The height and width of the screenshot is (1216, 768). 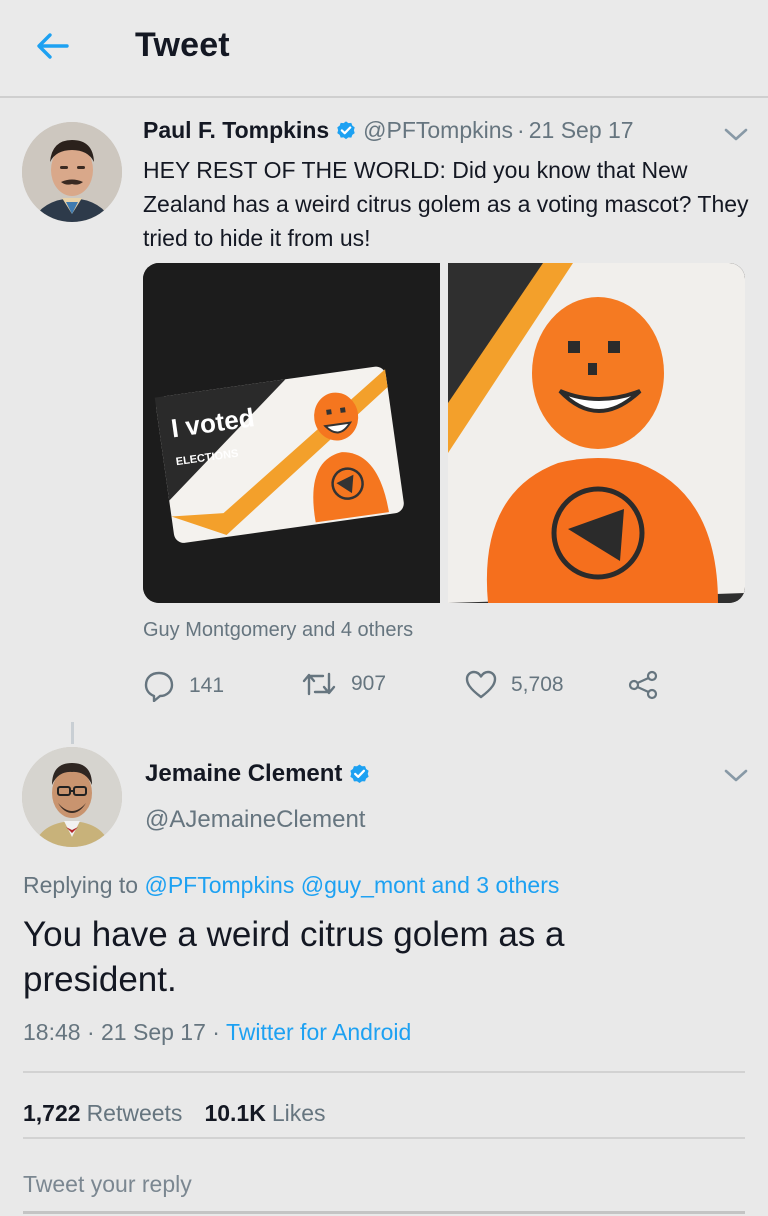 I want to click on sticker-photo: I voted ELECTIONS, so click(x=291, y=433).